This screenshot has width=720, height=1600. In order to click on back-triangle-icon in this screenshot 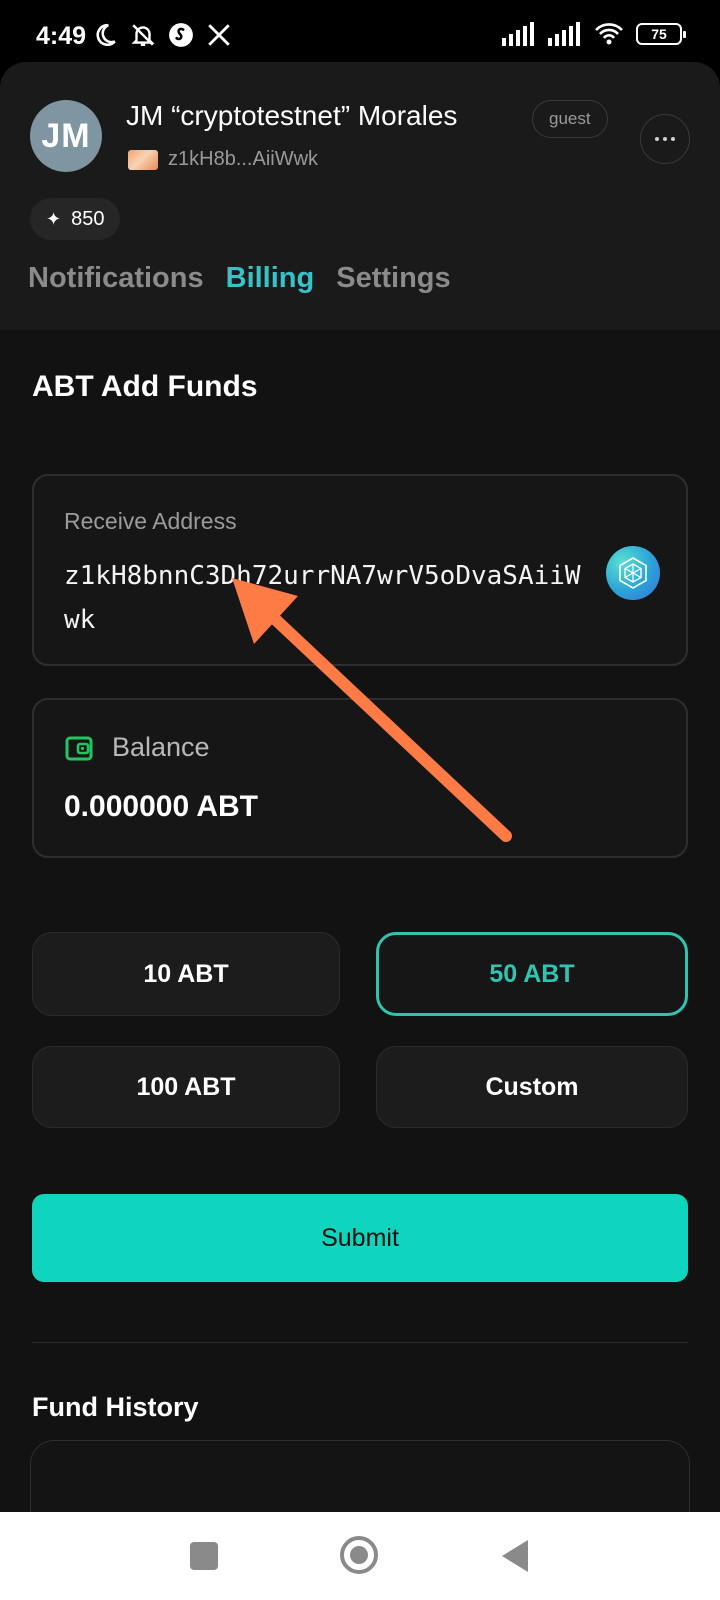, I will do `click(515, 1556)`.